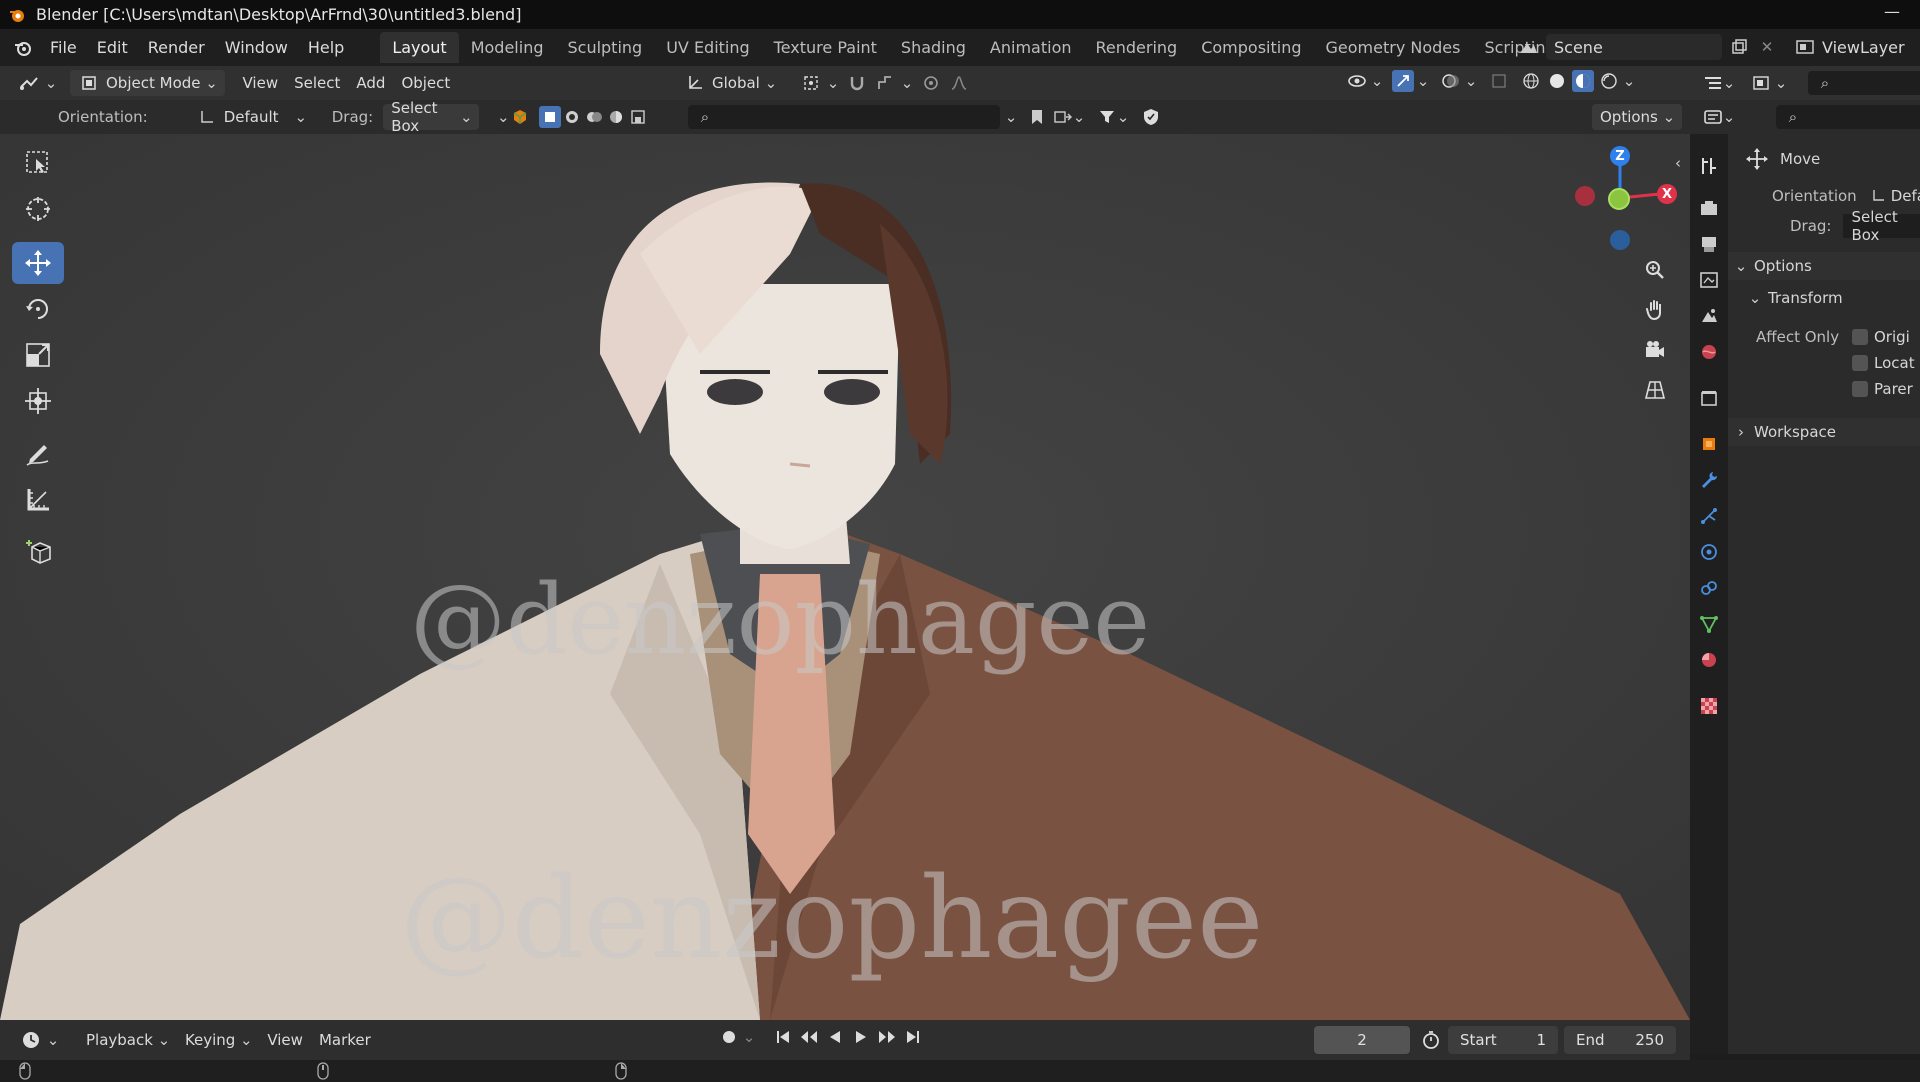 The image size is (1920, 1082). Describe the element at coordinates (1863, 47) in the screenshot. I see `view-layer-name: ViewLayer` at that location.